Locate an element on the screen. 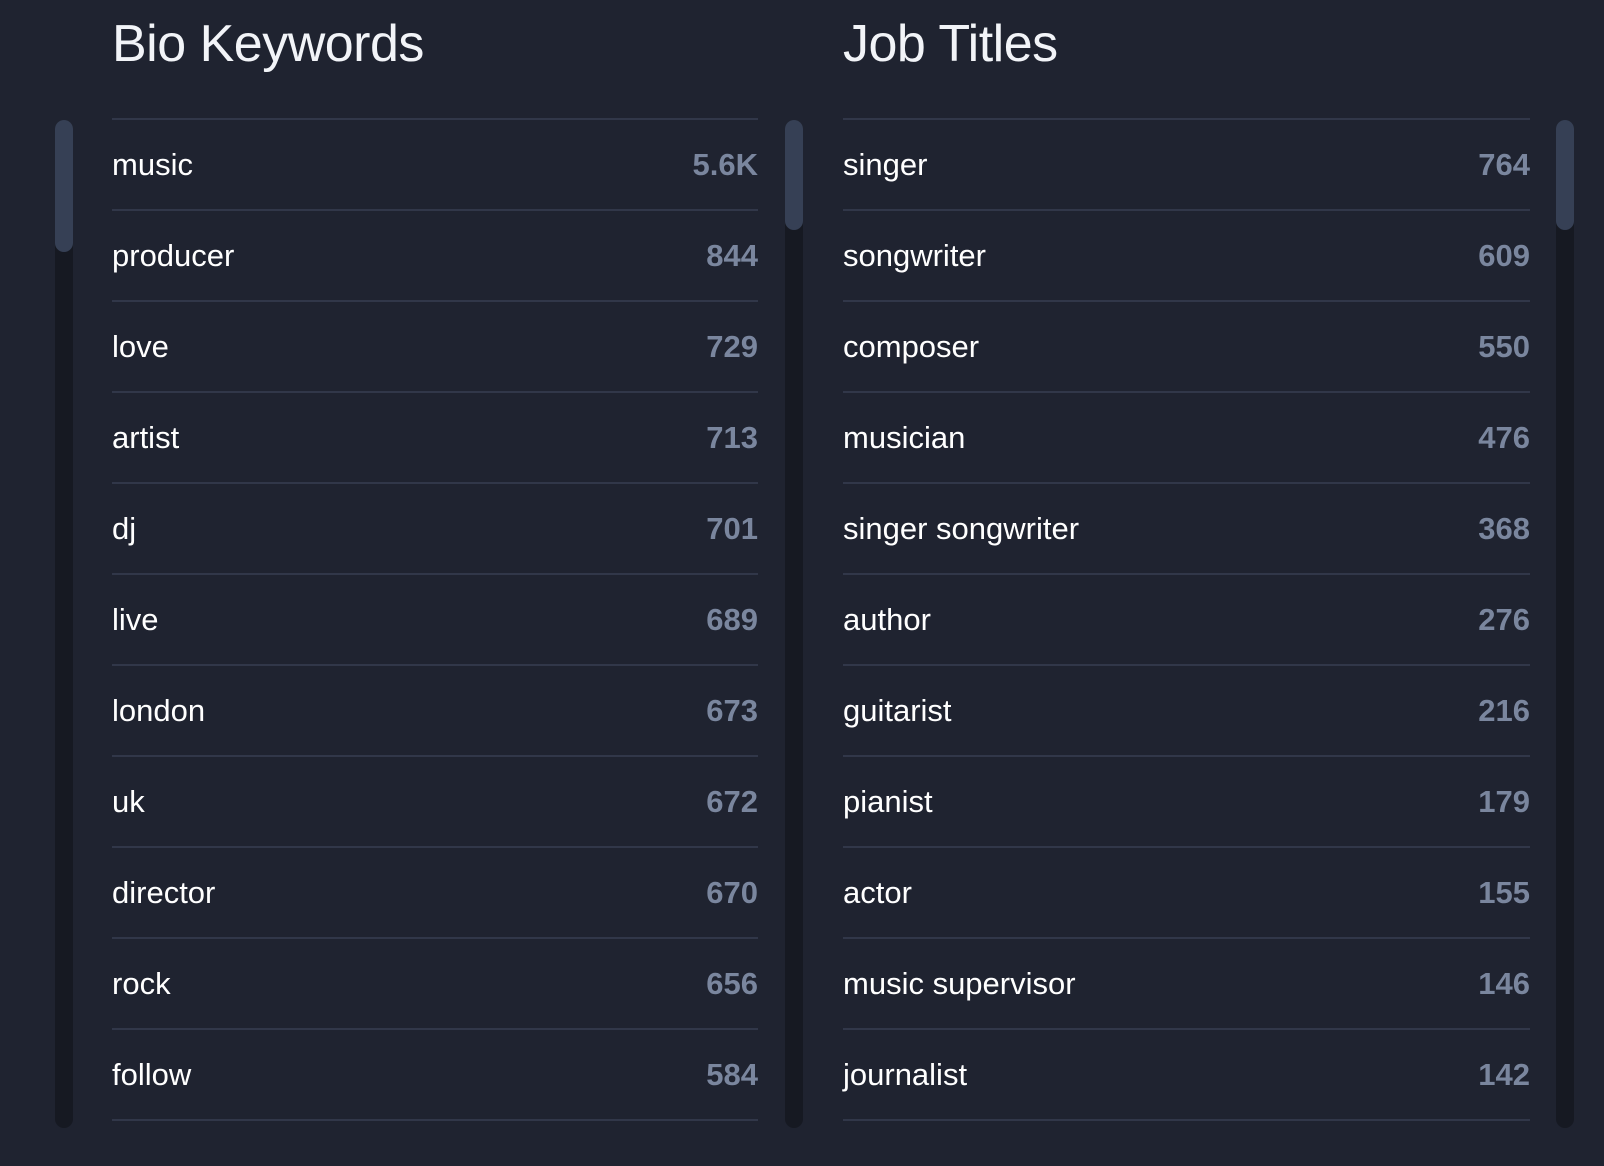  bio-keywords-title: Bio Keywords is located at coordinates (268, 44).